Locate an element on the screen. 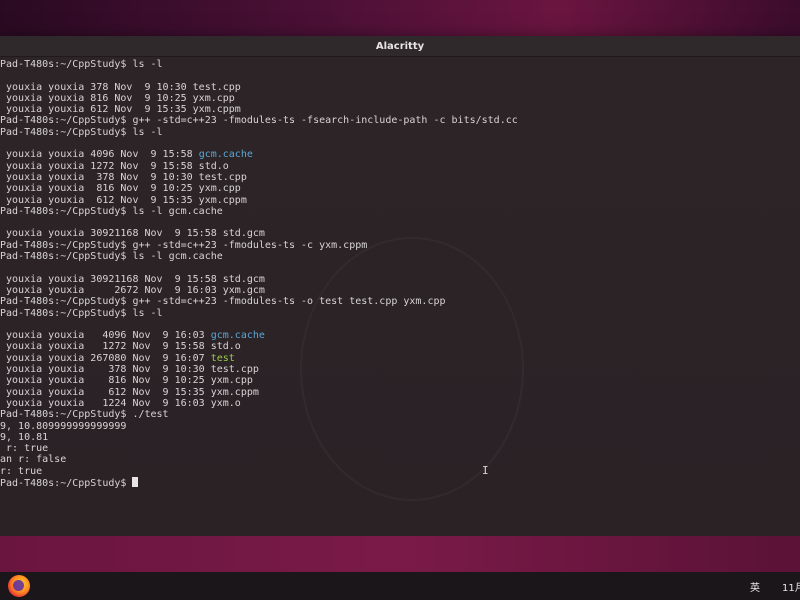 The height and width of the screenshot is (600, 800). terminal-line: youxia youxia 4096 Nov 9 15:58 gcm.cache is located at coordinates (259, 154).